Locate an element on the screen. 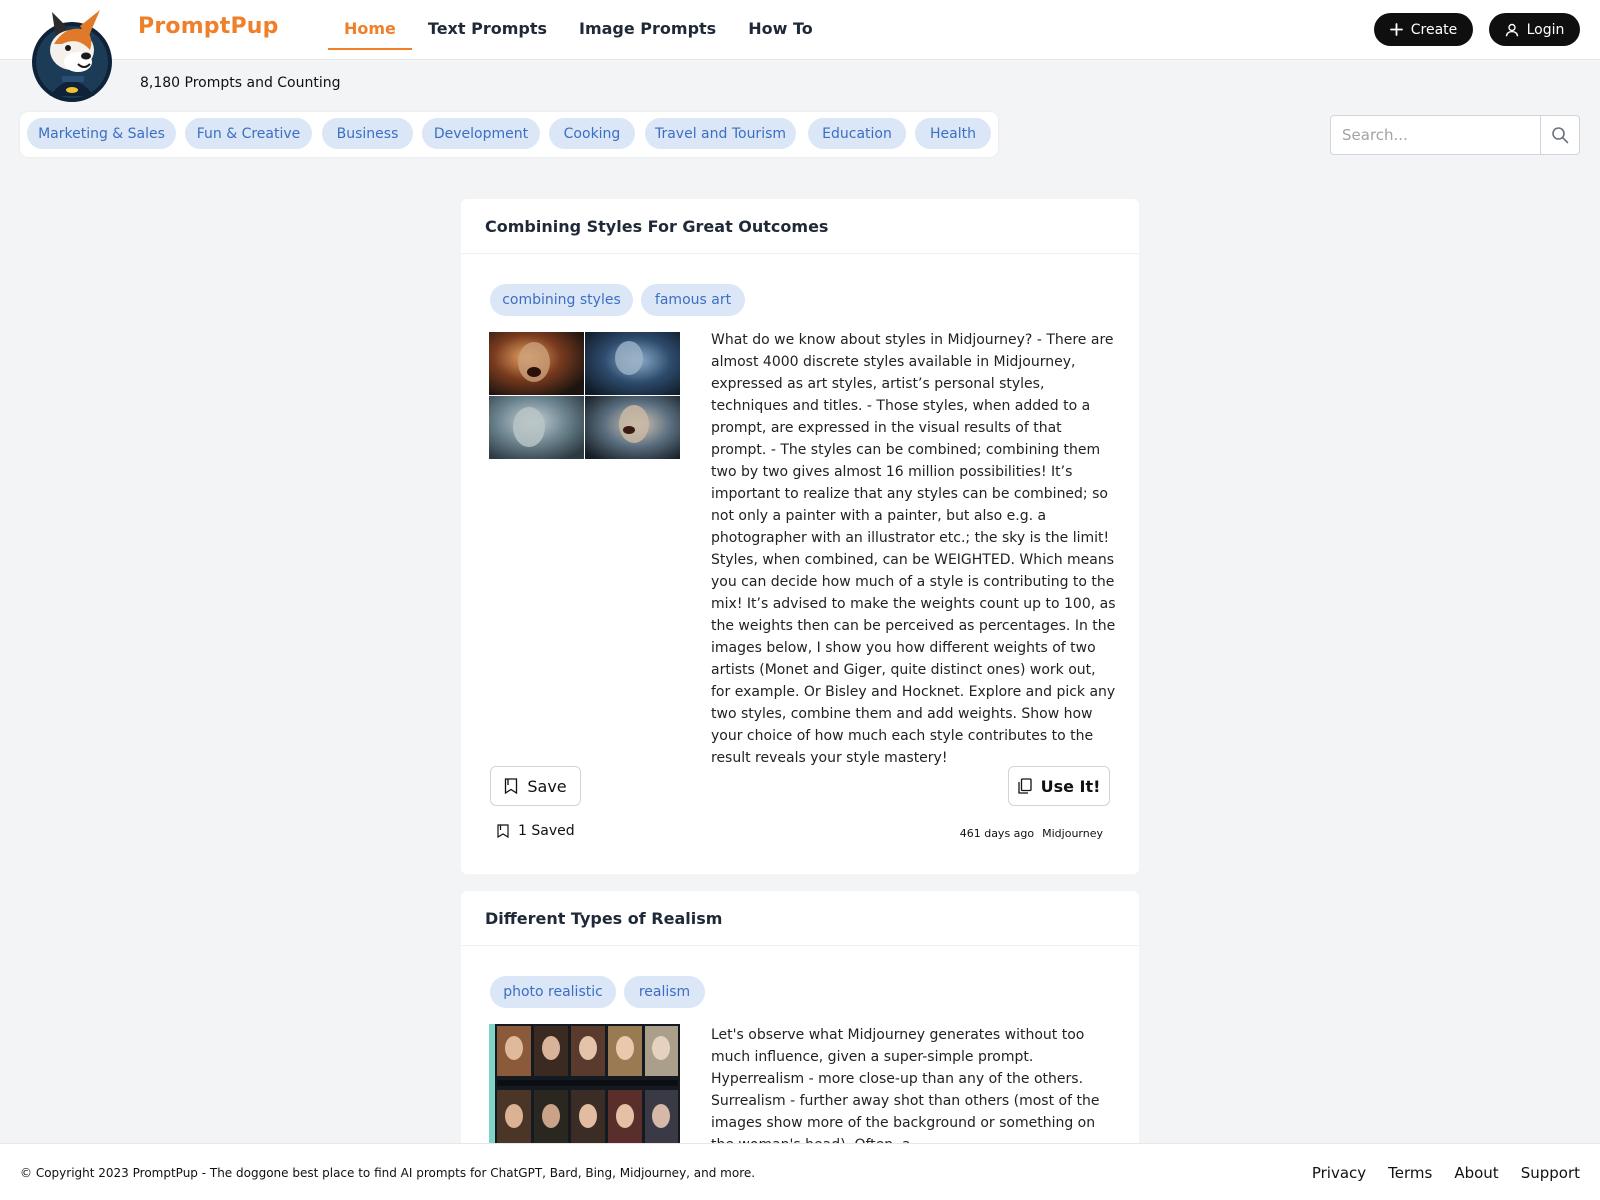 This screenshot has height=1200, width=1600. category-development: Development is located at coordinates (481, 133).